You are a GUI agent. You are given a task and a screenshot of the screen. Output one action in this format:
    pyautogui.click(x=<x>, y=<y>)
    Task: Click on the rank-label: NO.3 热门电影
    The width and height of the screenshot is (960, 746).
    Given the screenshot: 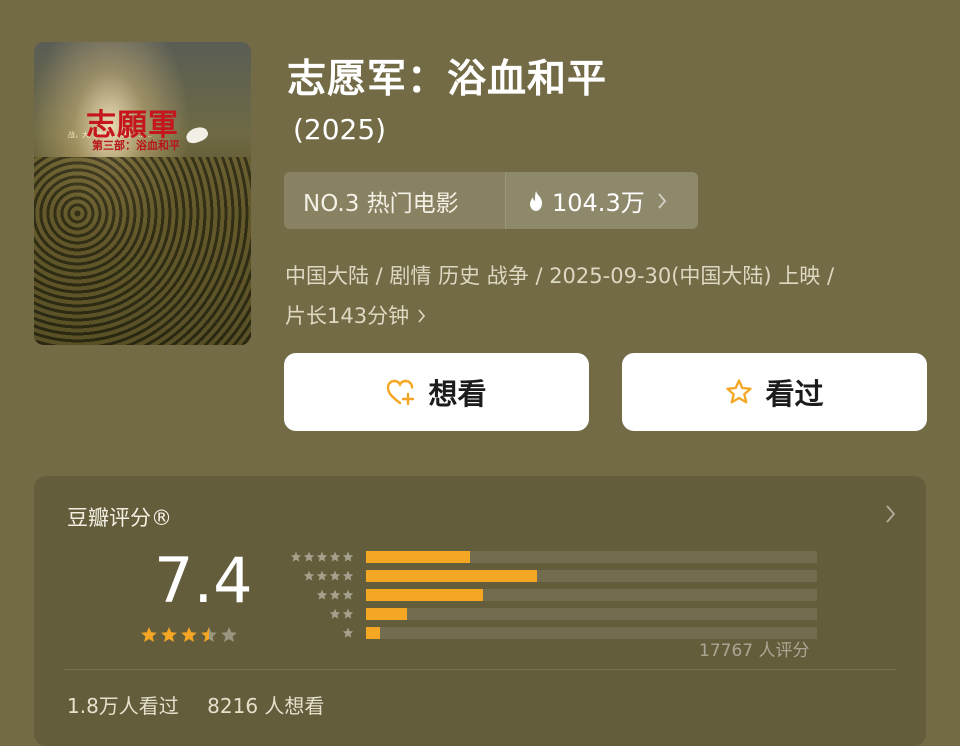 What is the action you would take?
    pyautogui.click(x=394, y=201)
    